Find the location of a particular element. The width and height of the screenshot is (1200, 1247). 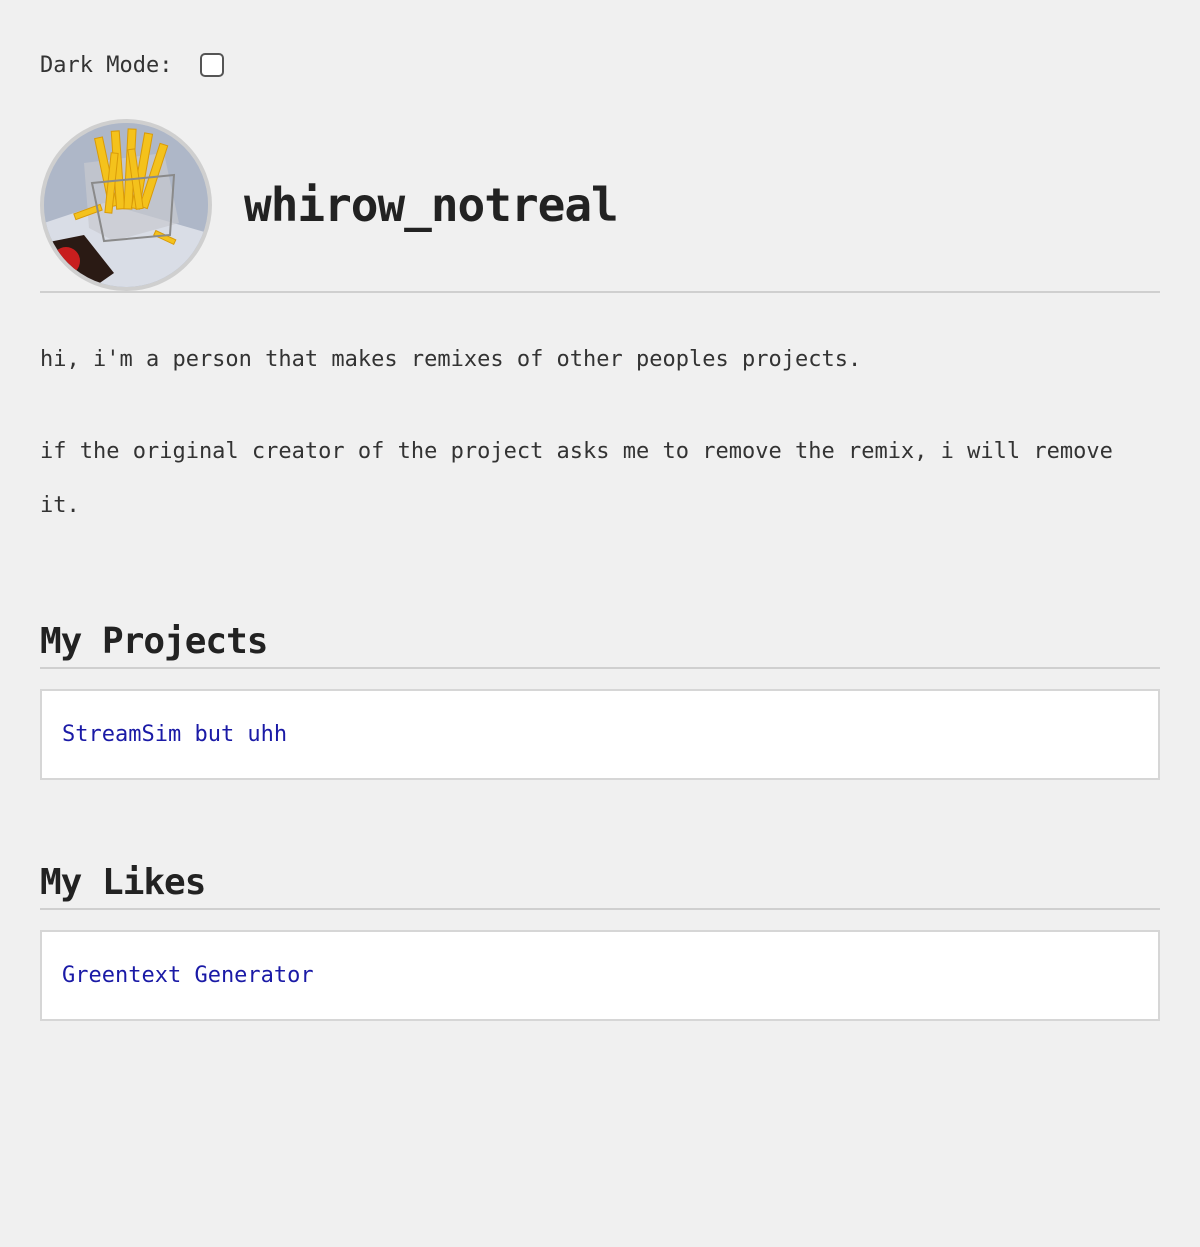

profile-header: whirow_notreal is located at coordinates (600, 205).